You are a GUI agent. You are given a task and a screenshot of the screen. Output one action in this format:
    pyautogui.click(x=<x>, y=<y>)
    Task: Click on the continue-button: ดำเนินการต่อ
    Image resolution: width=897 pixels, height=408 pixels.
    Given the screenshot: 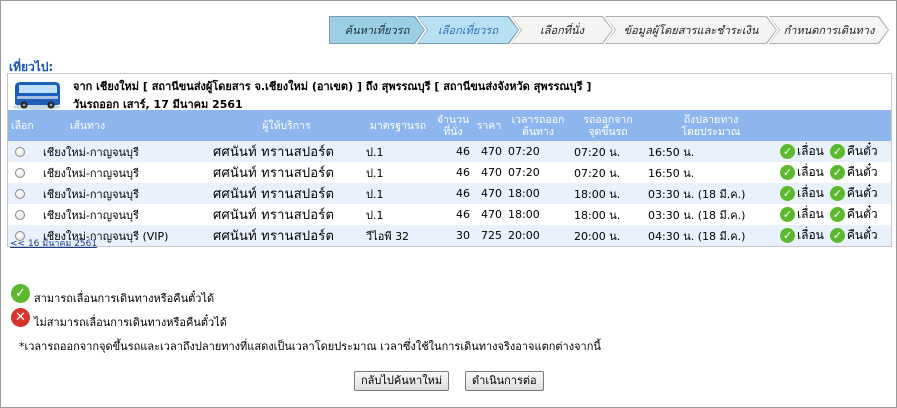 What is the action you would take?
    pyautogui.click(x=504, y=381)
    